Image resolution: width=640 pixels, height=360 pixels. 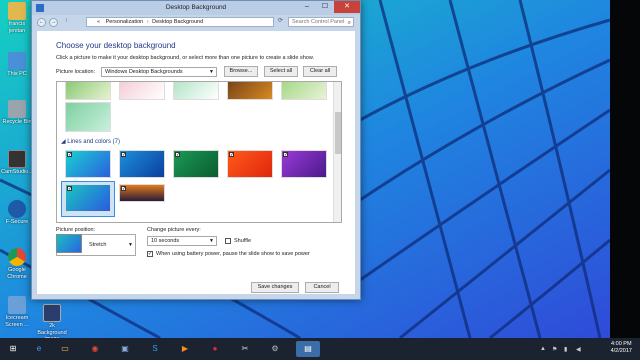 I want to click on computer-icon, so click(x=17, y=61).